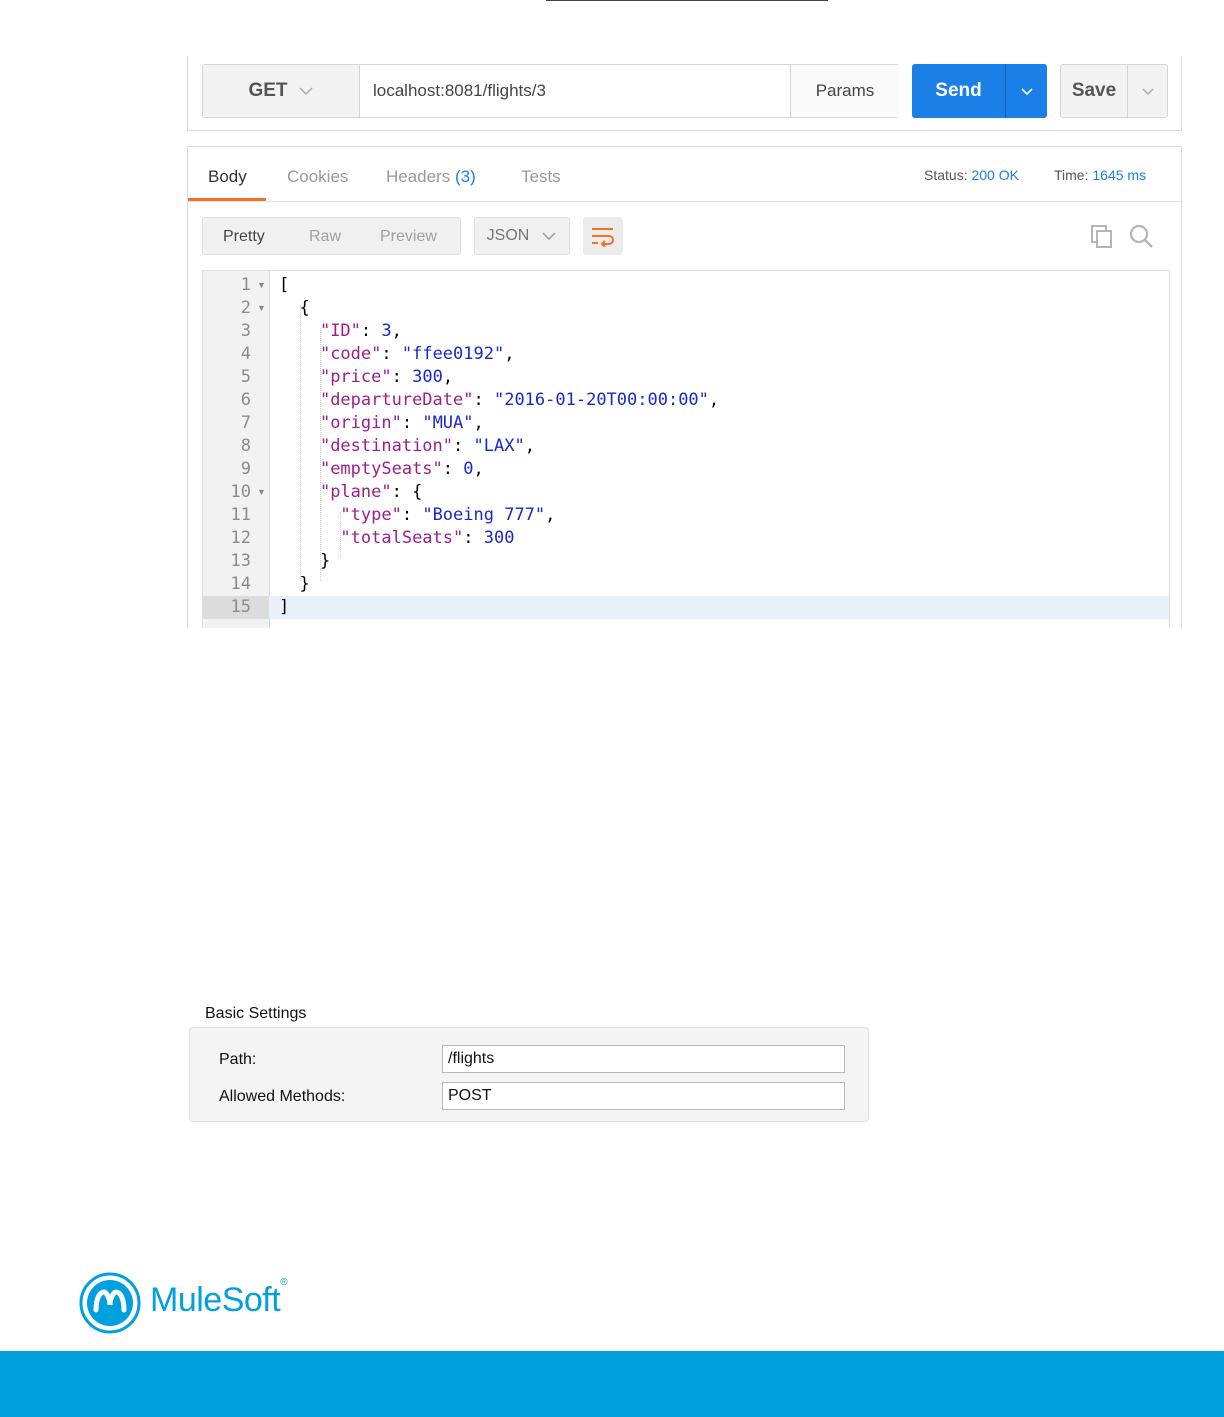 This screenshot has width=1224, height=1417. What do you see at coordinates (245, 446) in the screenshot?
I see `line-number: 8` at bounding box center [245, 446].